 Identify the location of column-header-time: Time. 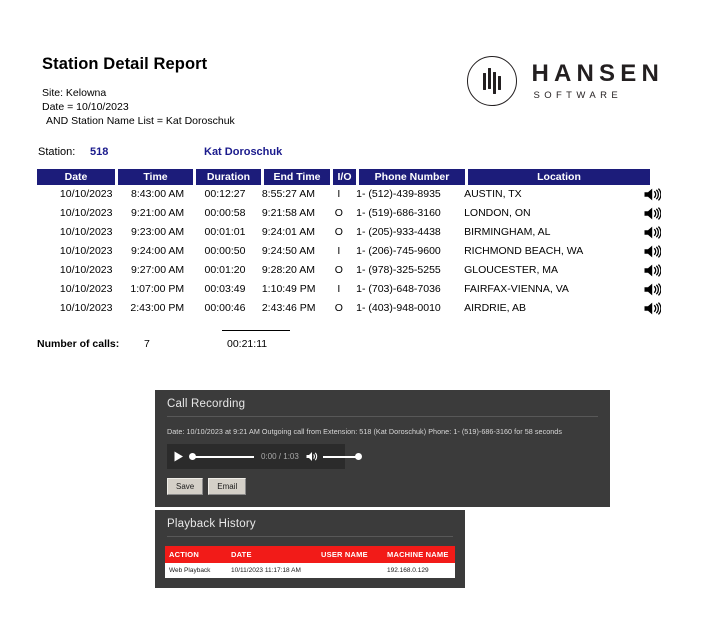
(155, 177).